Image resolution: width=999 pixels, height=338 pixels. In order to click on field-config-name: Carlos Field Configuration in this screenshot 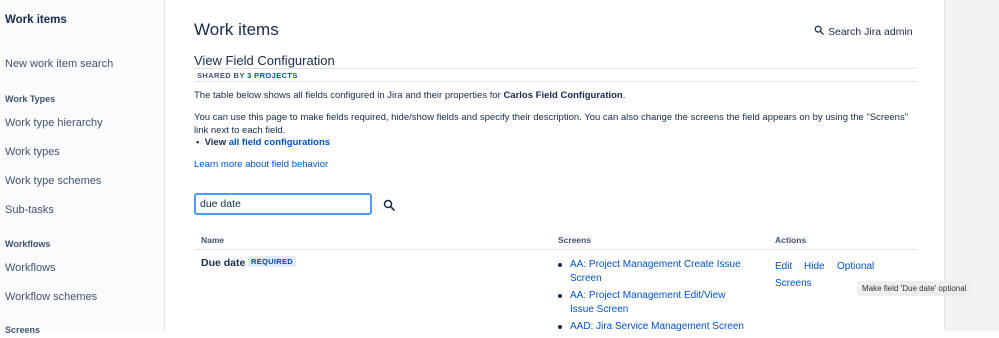, I will do `click(563, 95)`.